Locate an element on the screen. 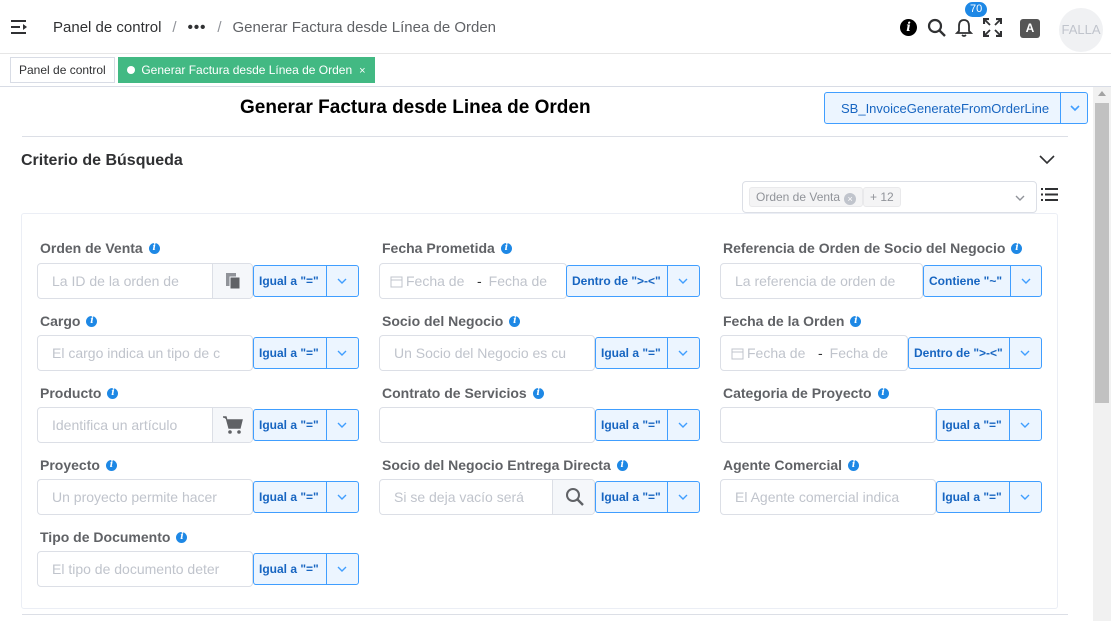 The height and width of the screenshot is (621, 1111). referencia-input is located at coordinates (821, 281).